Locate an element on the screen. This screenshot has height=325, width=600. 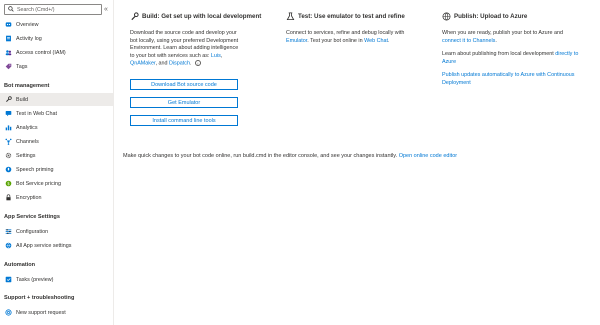
sidebar-item-tasks: Tasks (preview) is located at coordinates (56, 279).